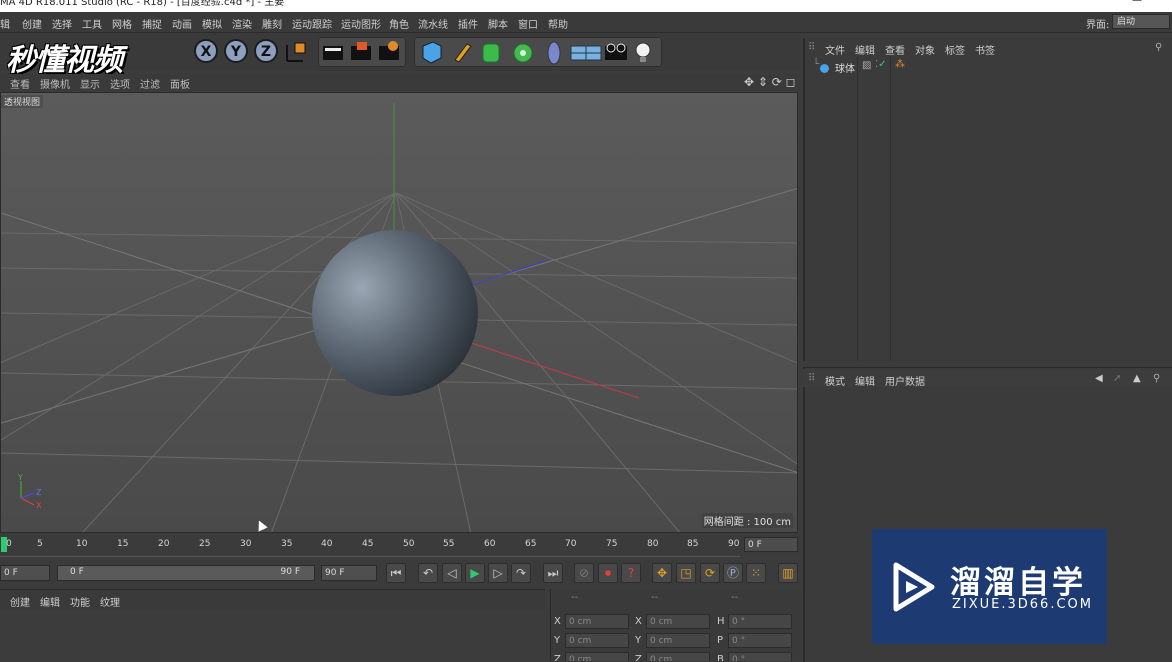  I want to click on menu-simulate: 模拟, so click(212, 23).